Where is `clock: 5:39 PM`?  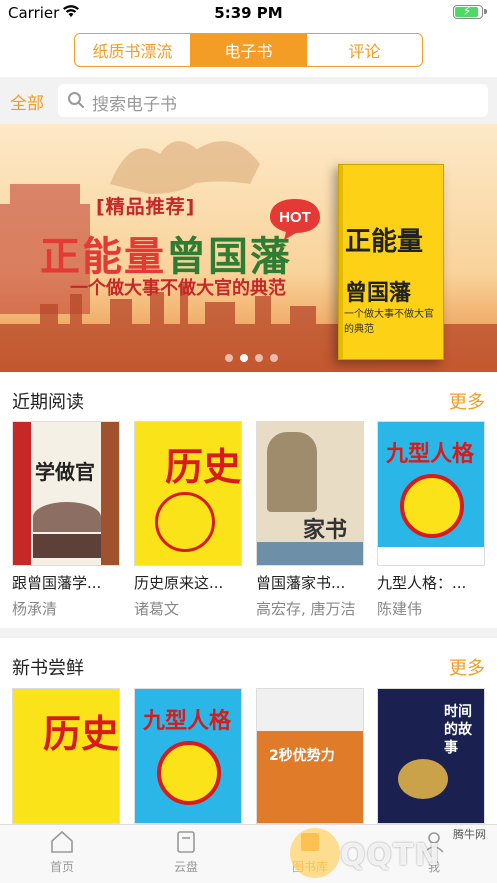
clock: 5:39 PM is located at coordinates (248, 13).